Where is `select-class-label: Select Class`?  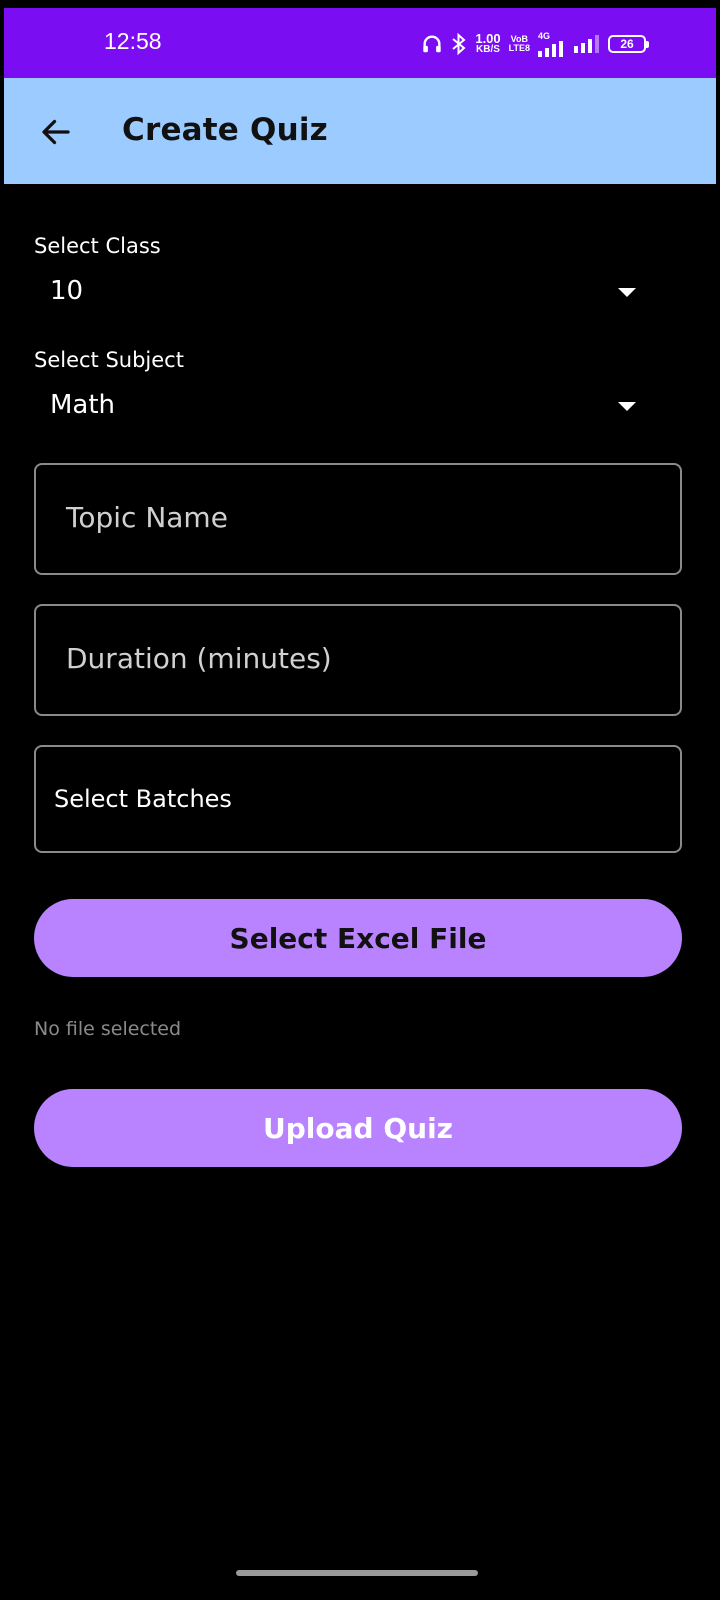 select-class-label: Select Class is located at coordinates (97, 246).